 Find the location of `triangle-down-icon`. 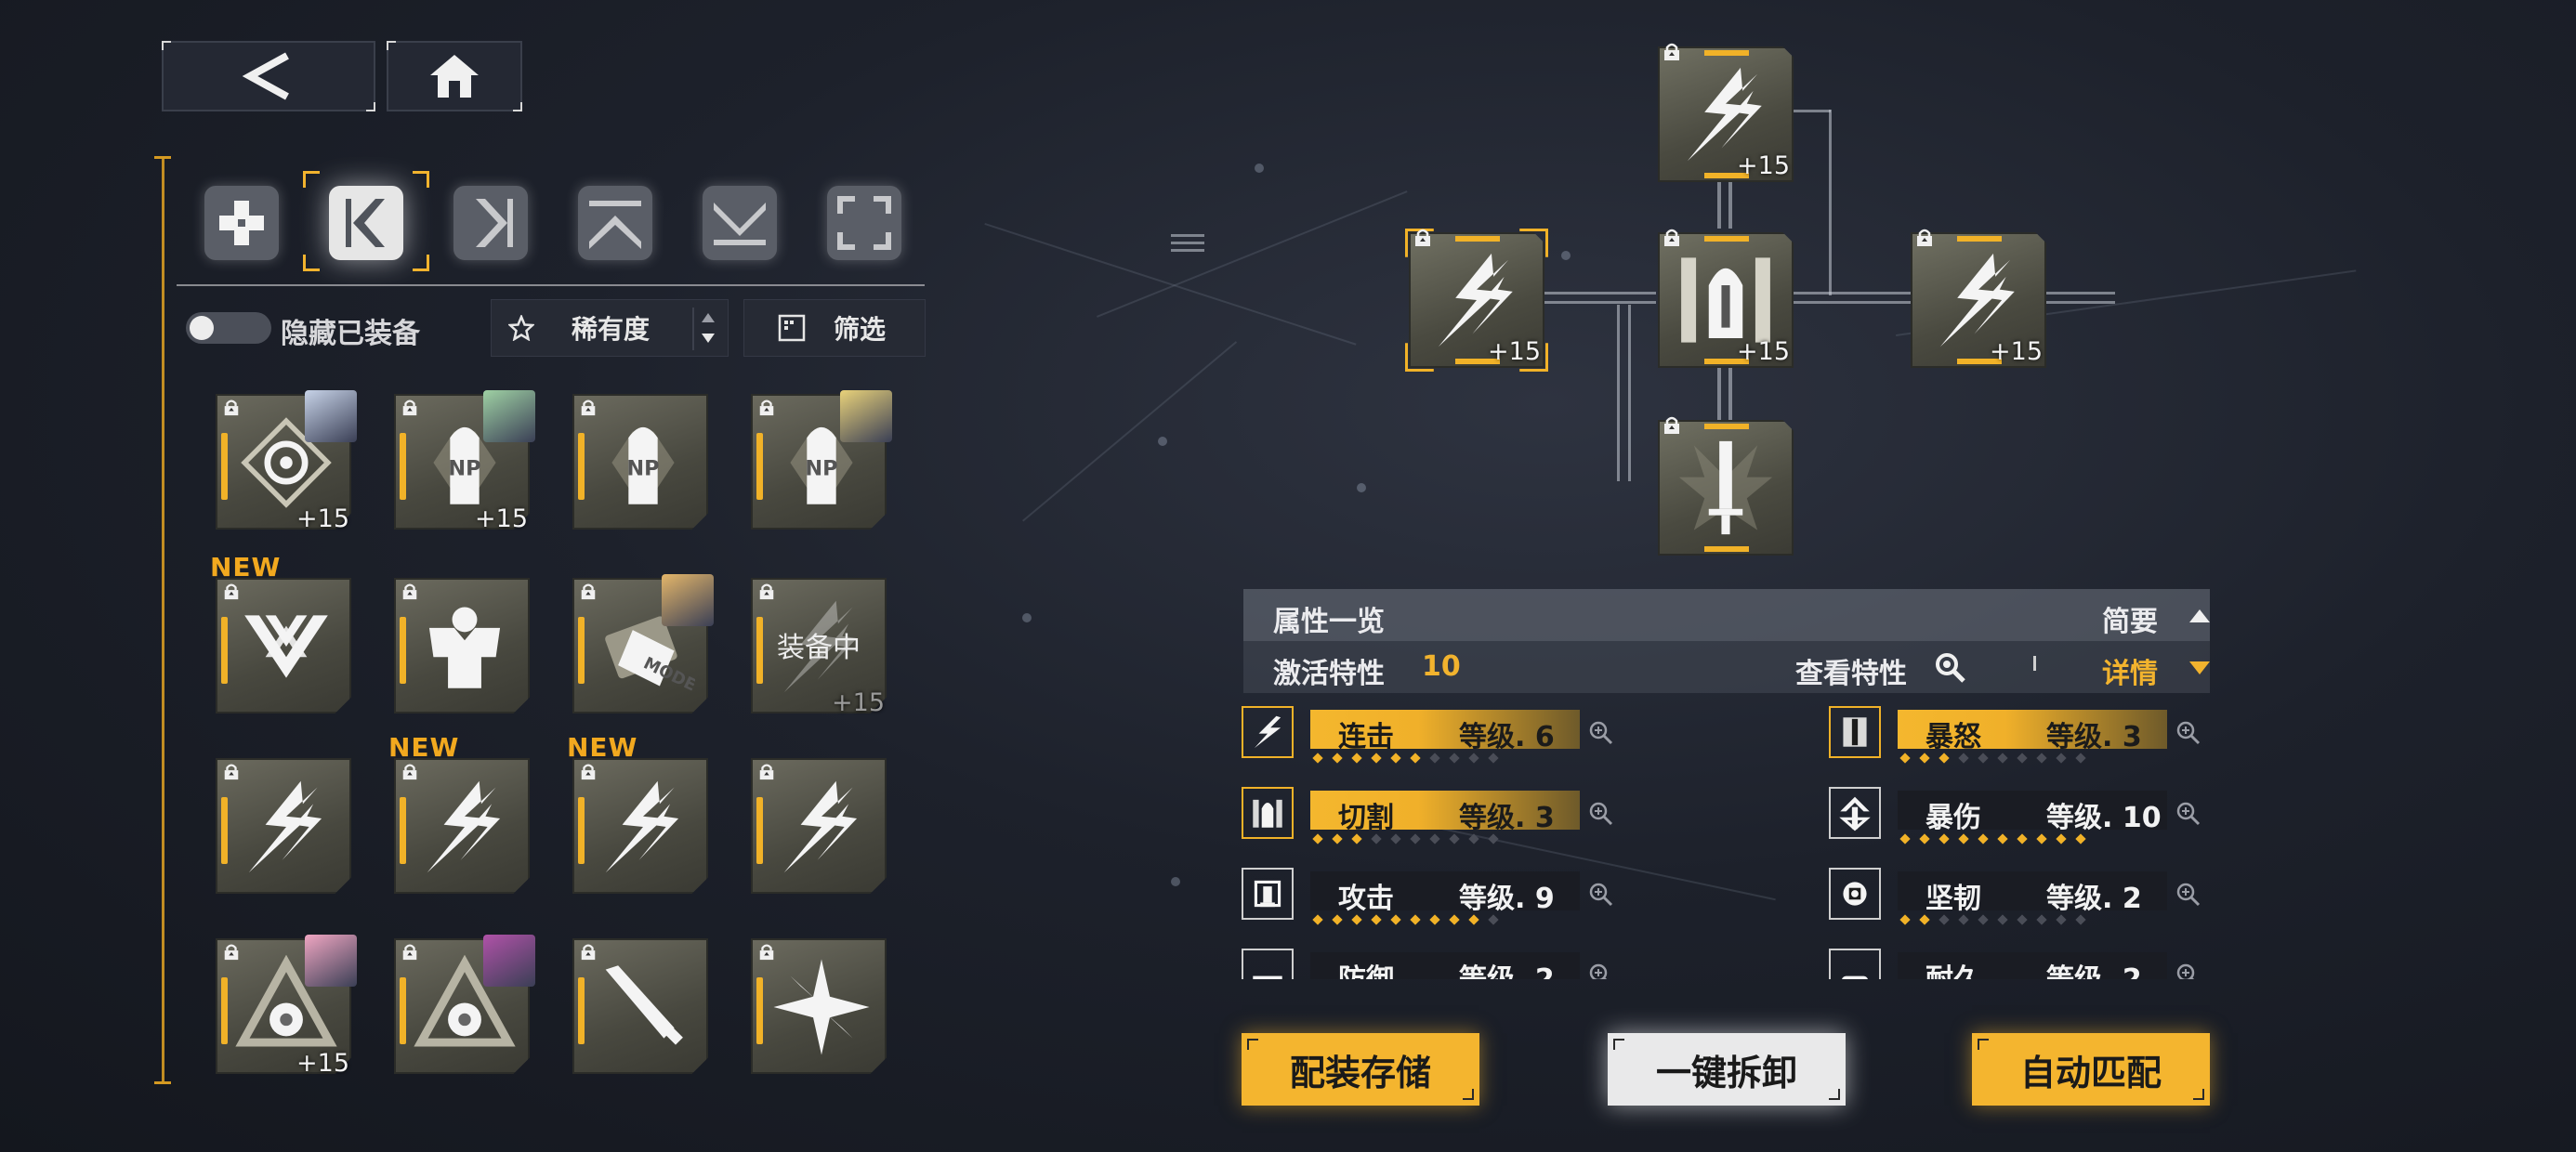

triangle-down-icon is located at coordinates (2200, 668).